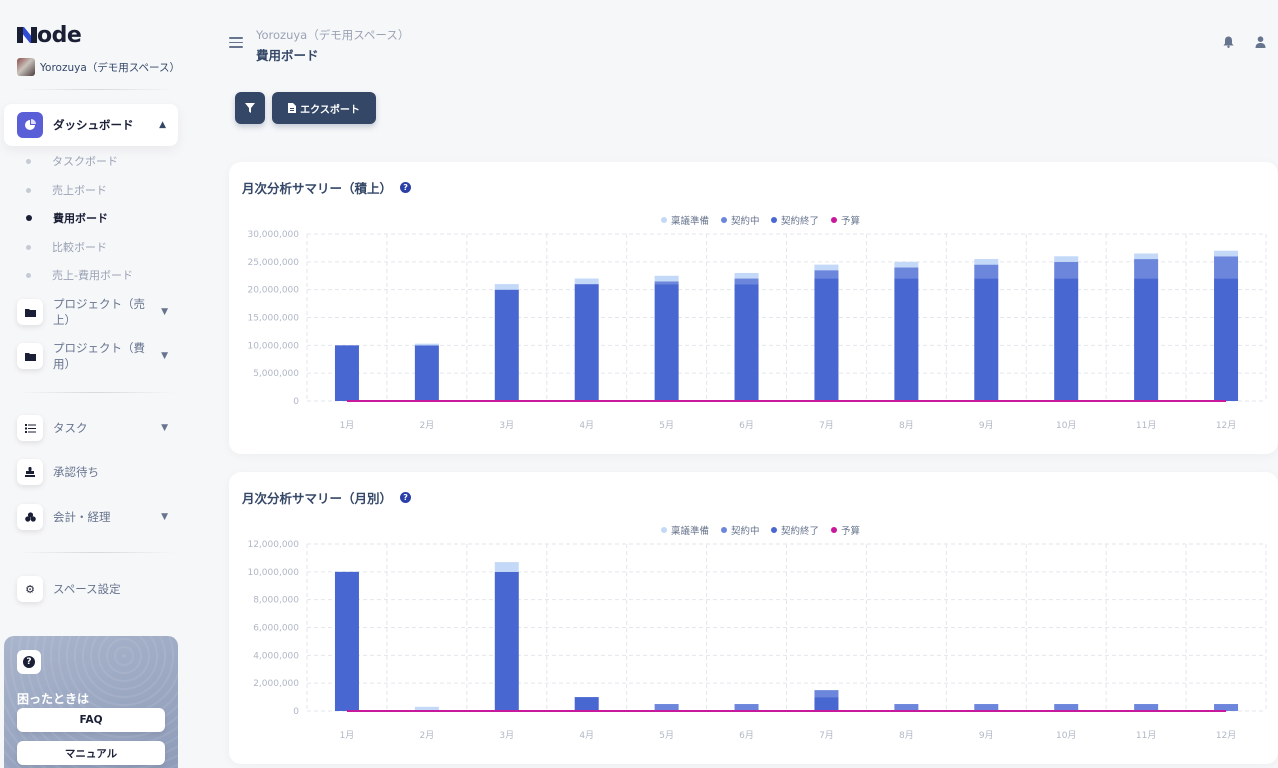  I want to click on filter-button, so click(250, 108).